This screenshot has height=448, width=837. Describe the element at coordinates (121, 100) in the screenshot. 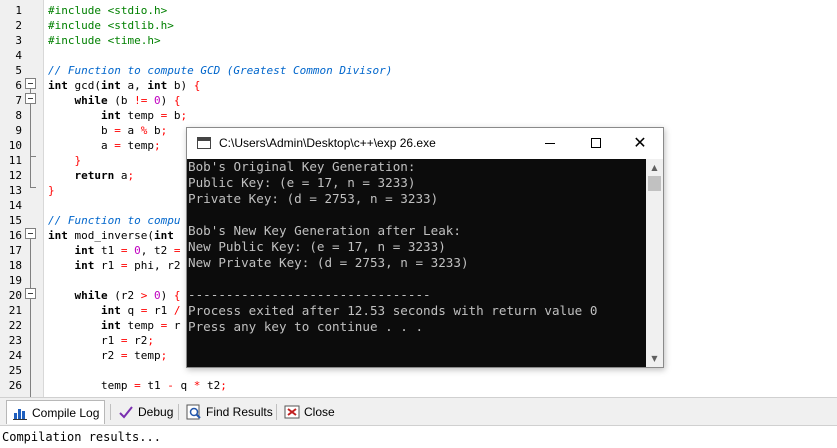

I see `code-token: (b` at that location.